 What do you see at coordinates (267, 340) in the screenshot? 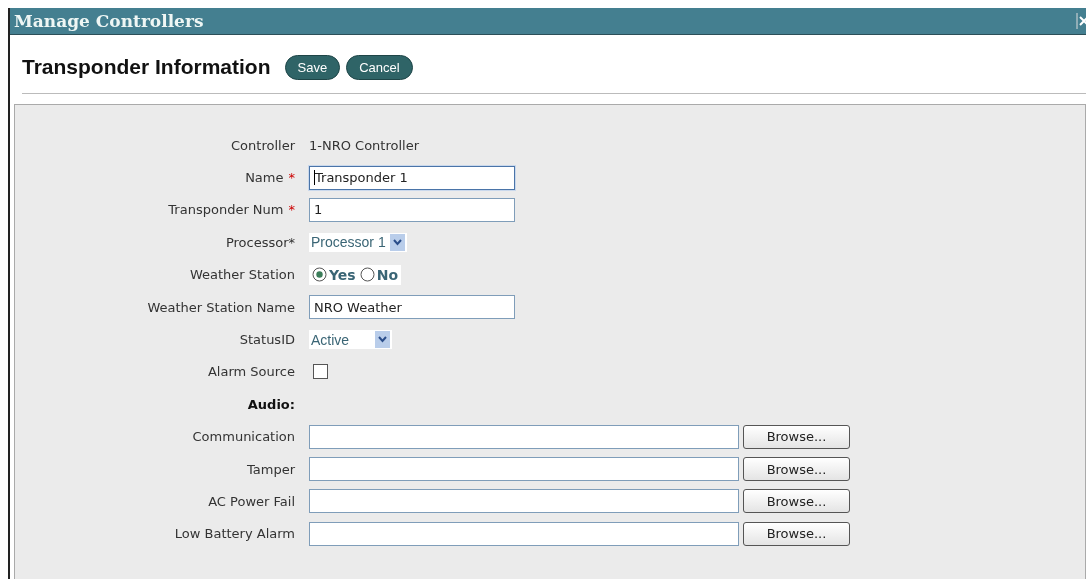
I see `field-label: StatusID` at bounding box center [267, 340].